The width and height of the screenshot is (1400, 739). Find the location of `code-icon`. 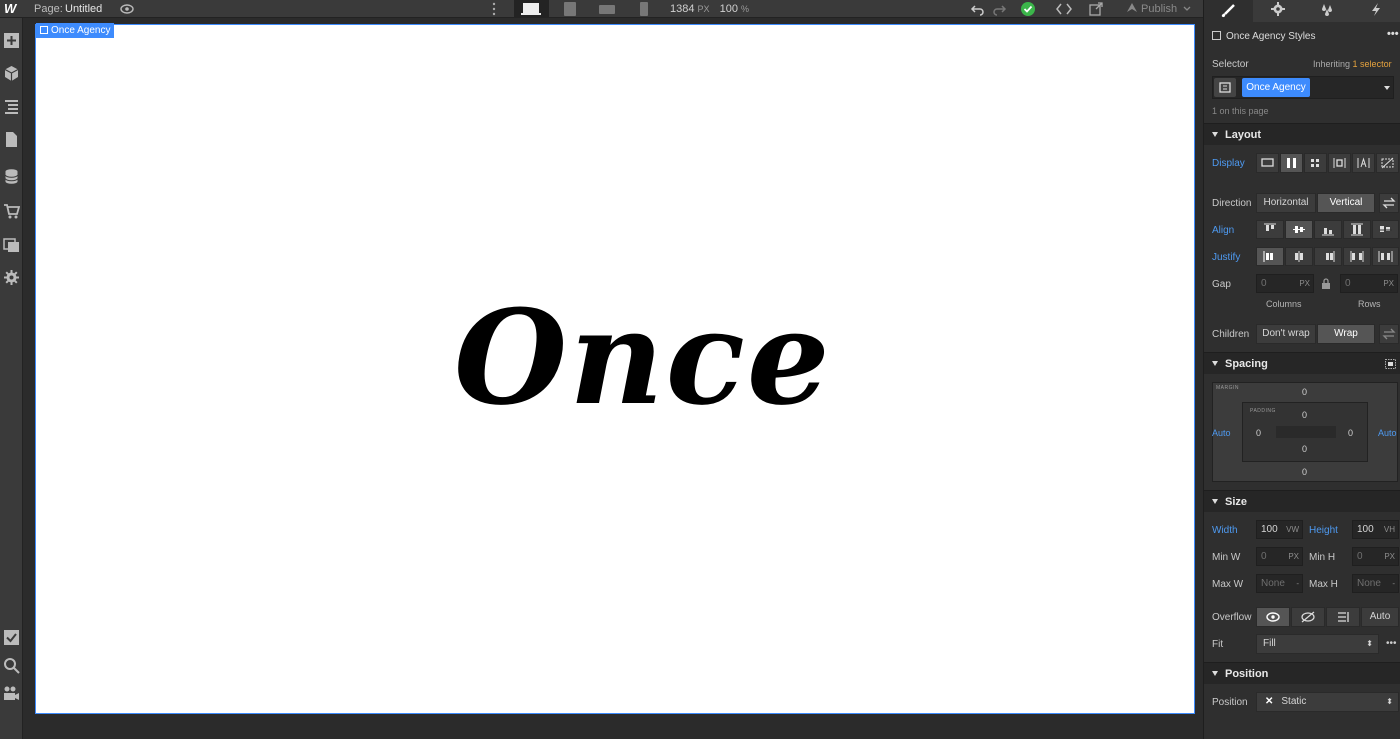

code-icon is located at coordinates (1064, 9).